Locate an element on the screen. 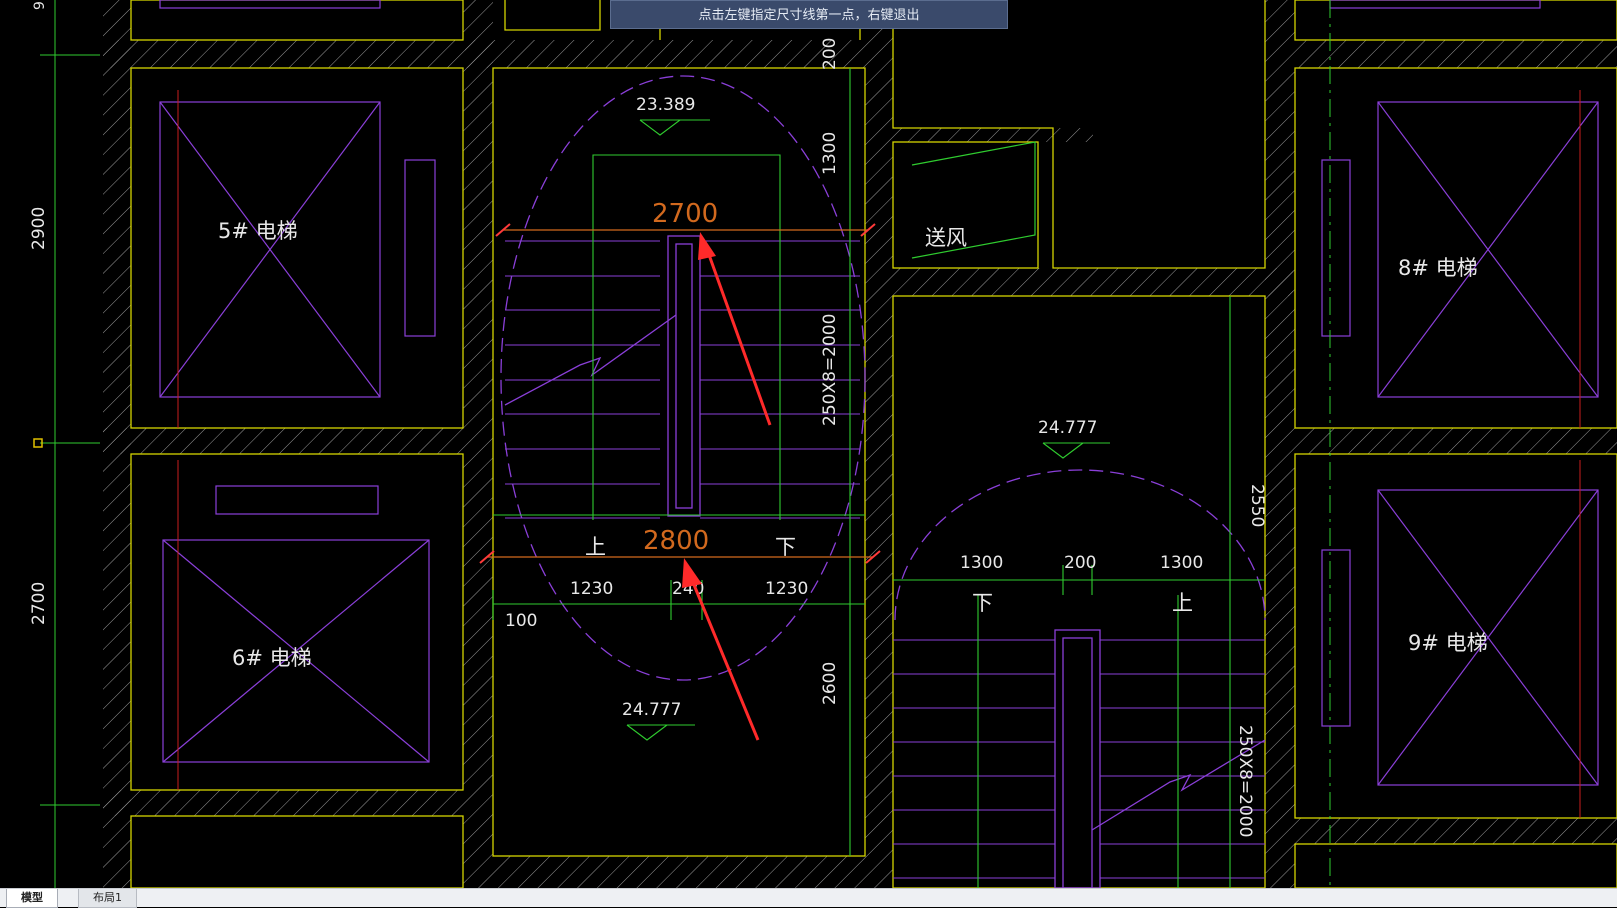 The image size is (1617, 908). left-axis: 2900 2700 9 is located at coordinates (64, 444).